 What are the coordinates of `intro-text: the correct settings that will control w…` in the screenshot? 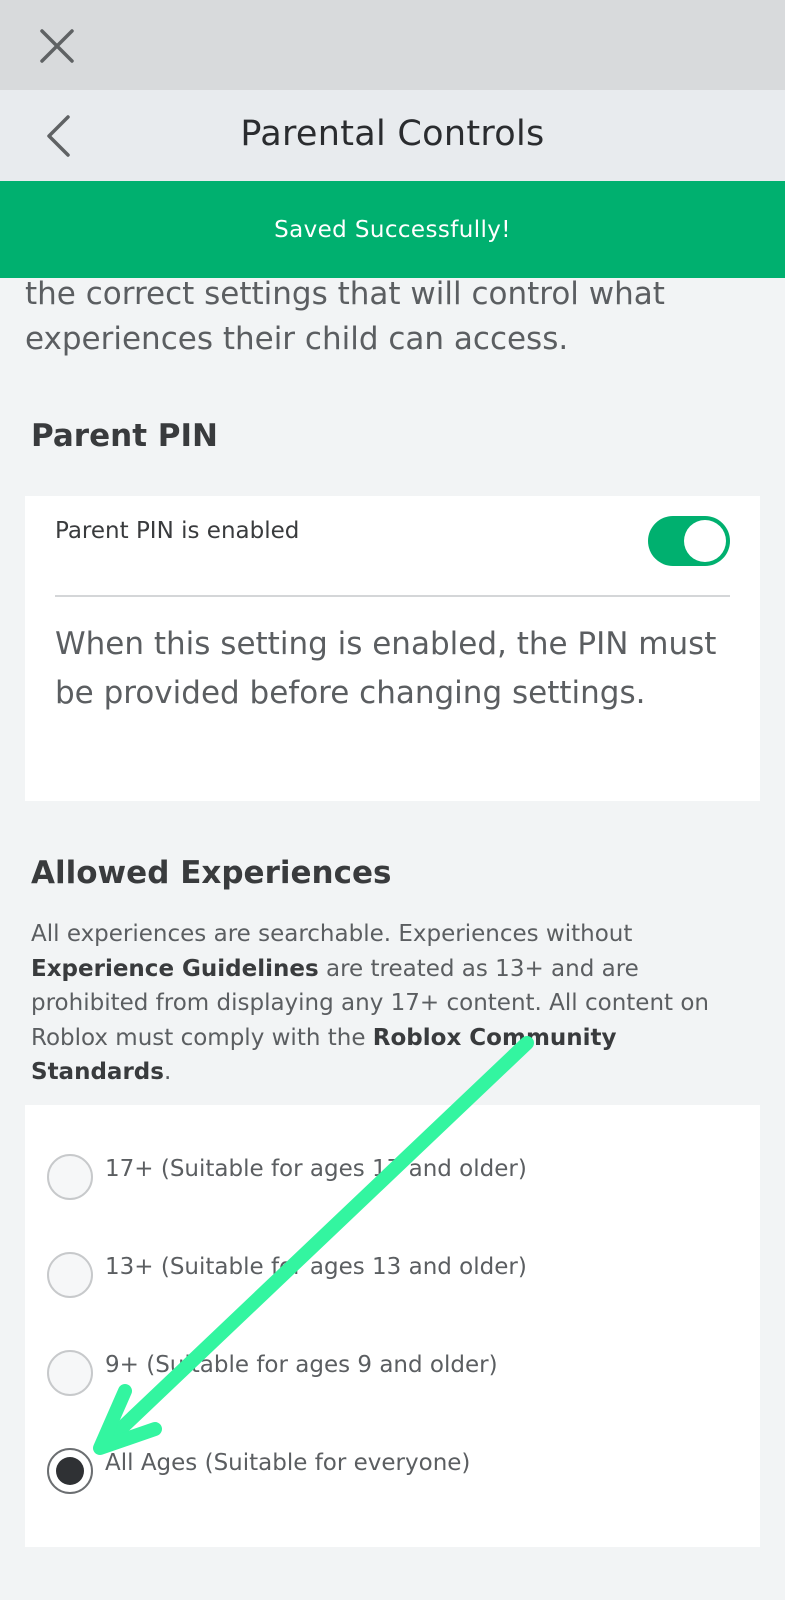 It's located at (345, 316).